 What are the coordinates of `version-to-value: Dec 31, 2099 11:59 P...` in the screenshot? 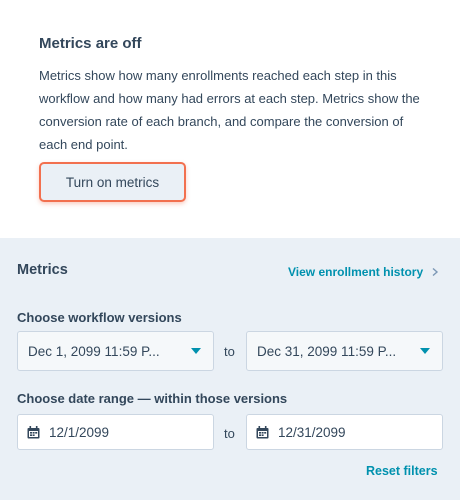 It's located at (327, 351).